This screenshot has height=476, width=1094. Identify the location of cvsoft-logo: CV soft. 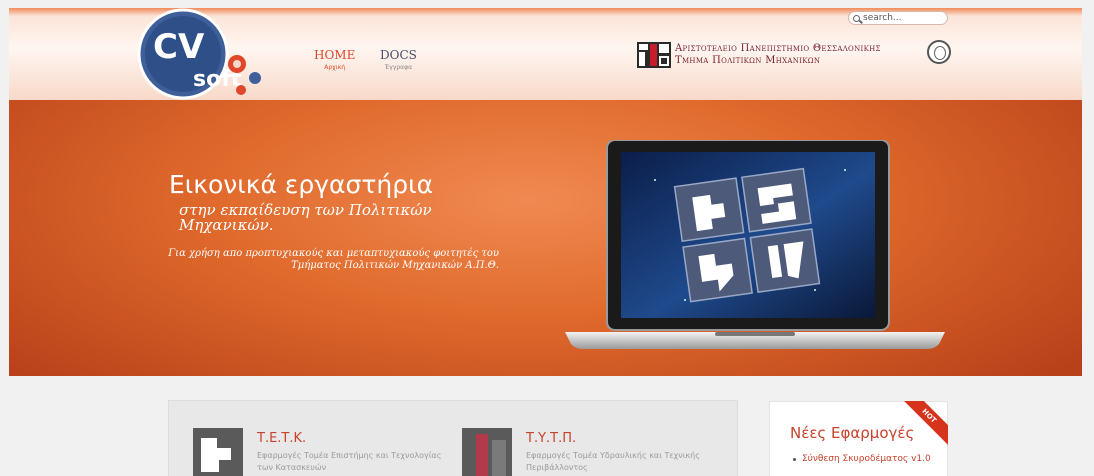
(207, 54).